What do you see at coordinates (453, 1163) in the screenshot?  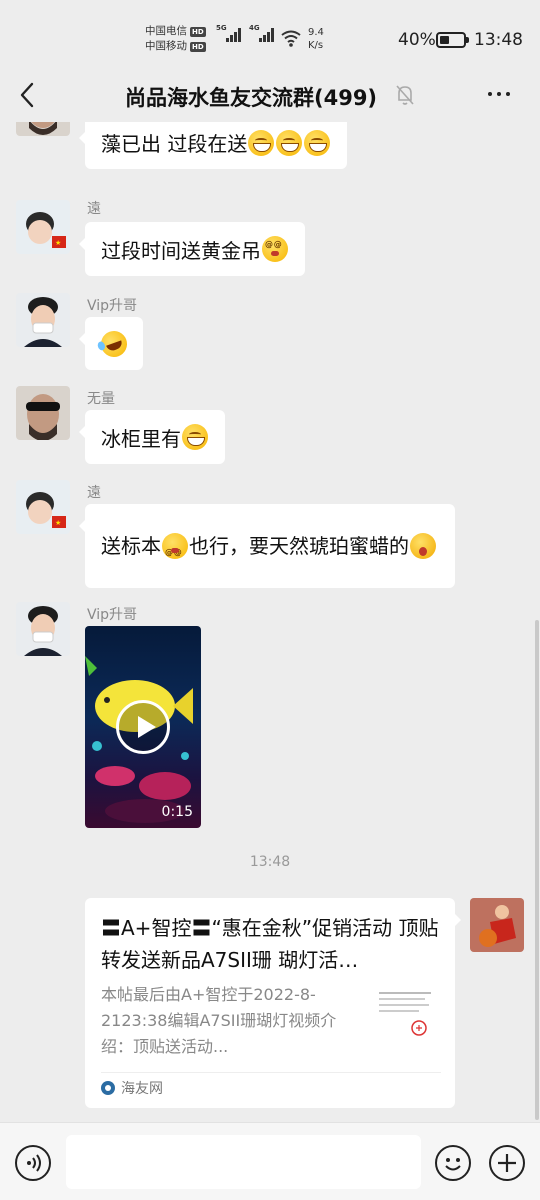 I see `emoji-icon` at bounding box center [453, 1163].